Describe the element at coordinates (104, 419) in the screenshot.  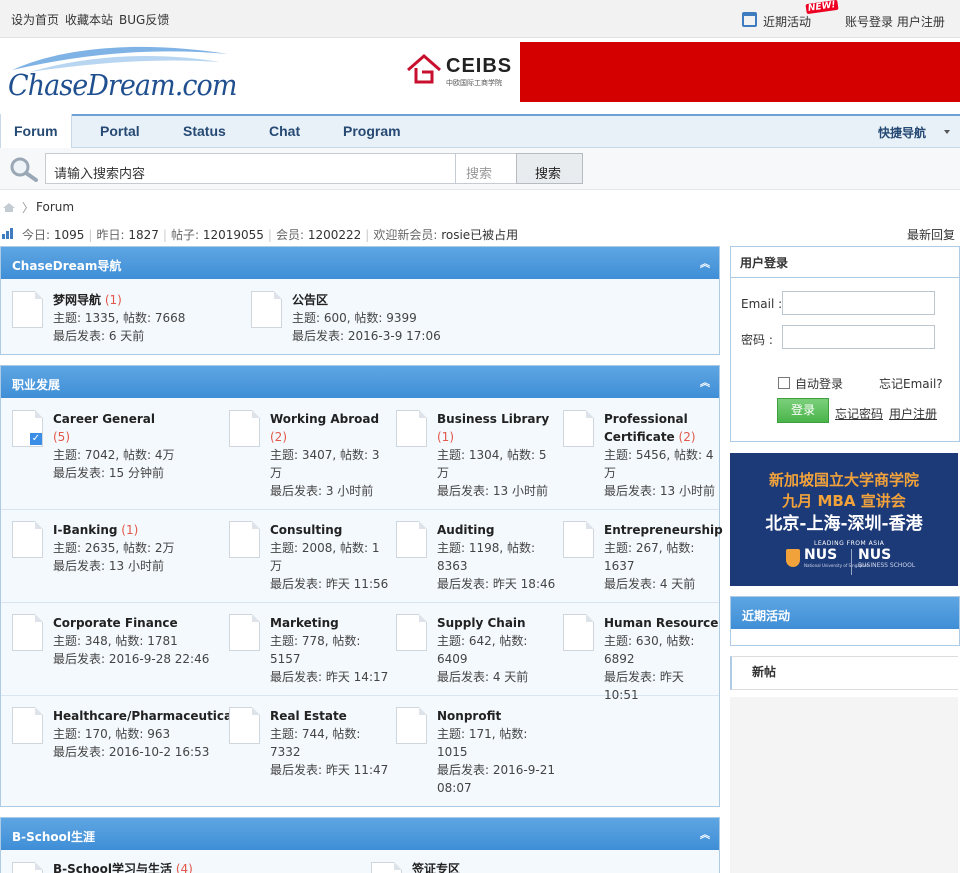
I see `forum-name: Career General` at that location.